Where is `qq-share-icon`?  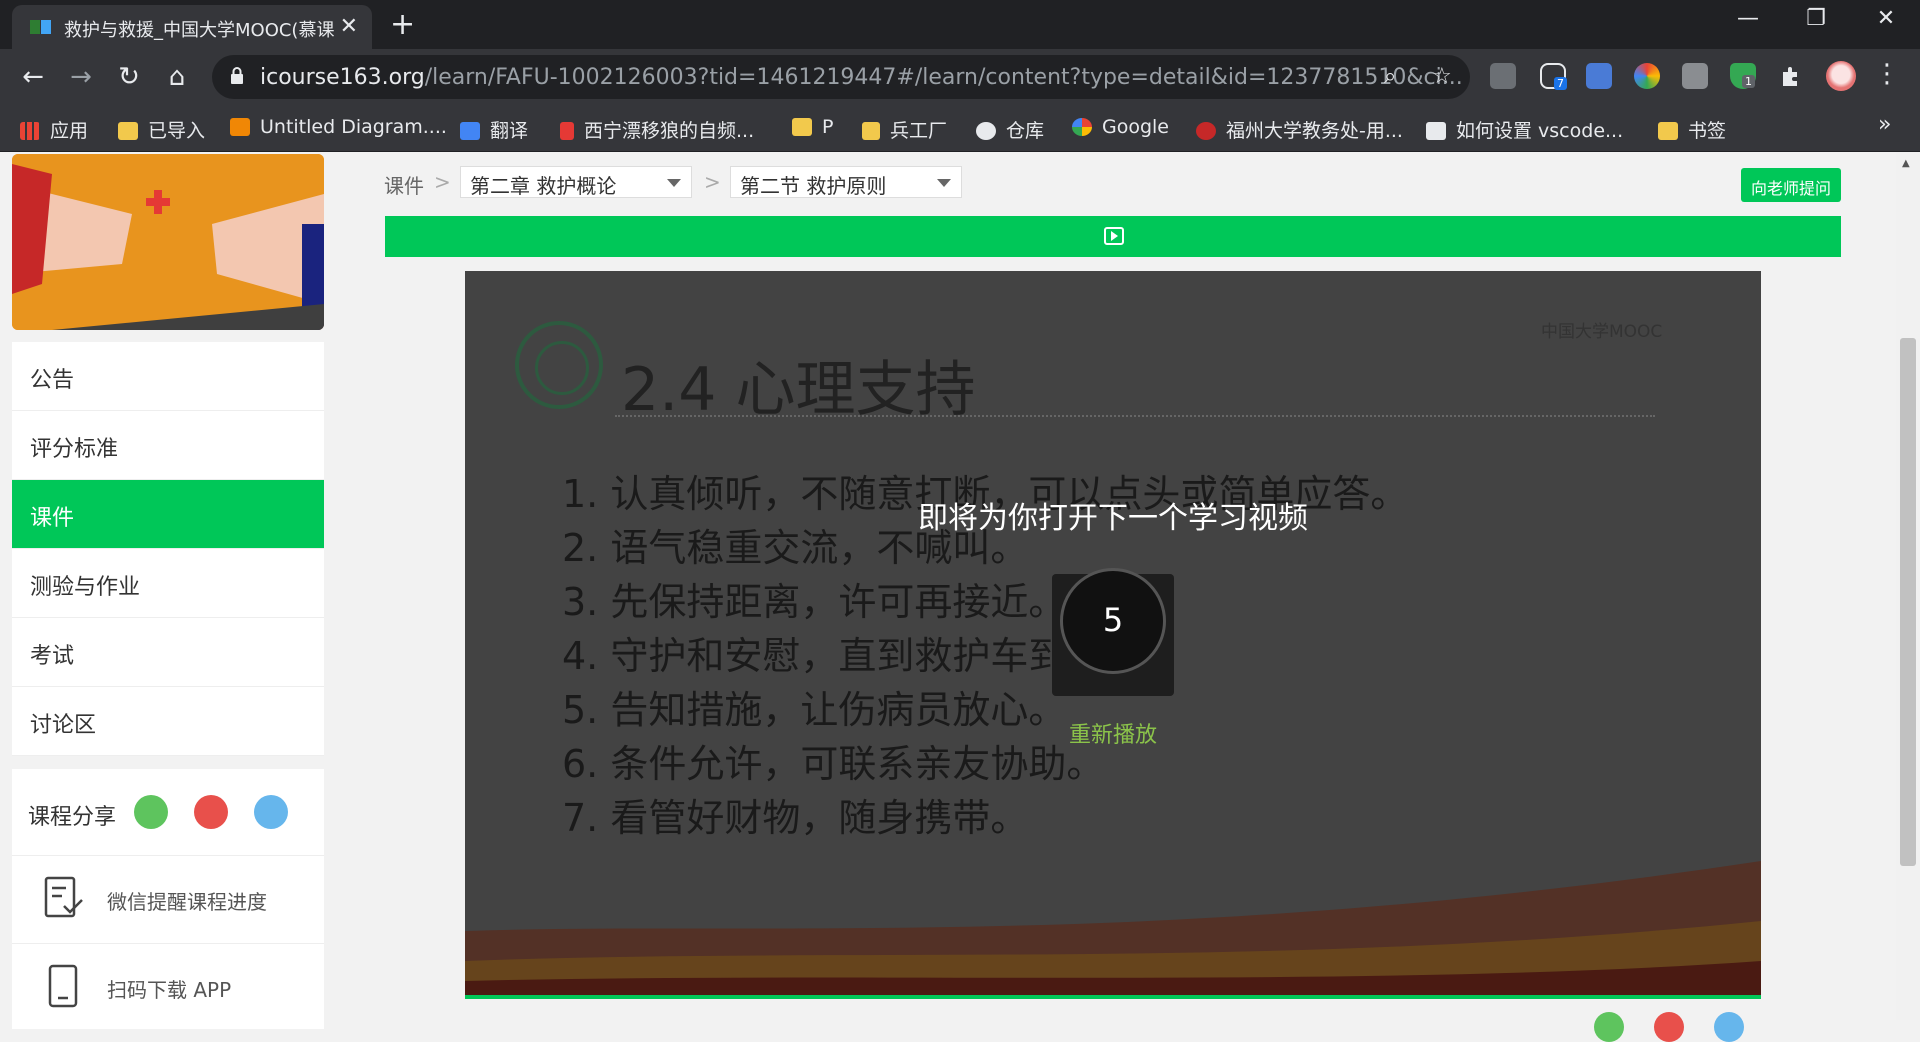
qq-share-icon is located at coordinates (271, 812).